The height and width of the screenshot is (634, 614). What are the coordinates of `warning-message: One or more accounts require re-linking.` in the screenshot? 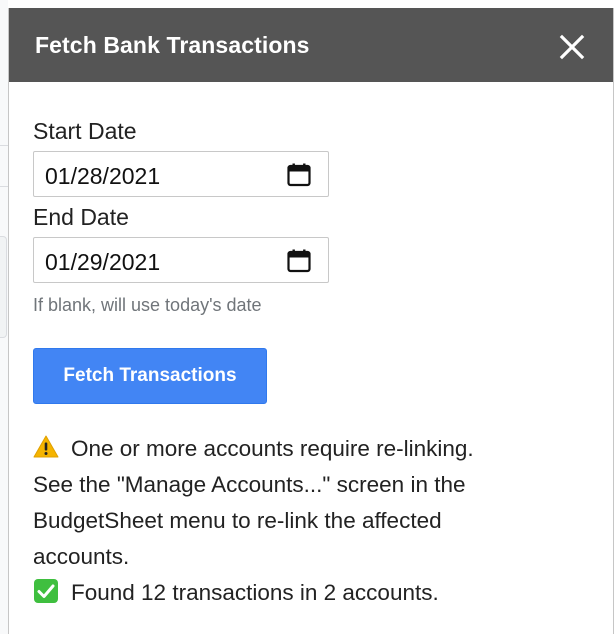 It's located at (303, 449).